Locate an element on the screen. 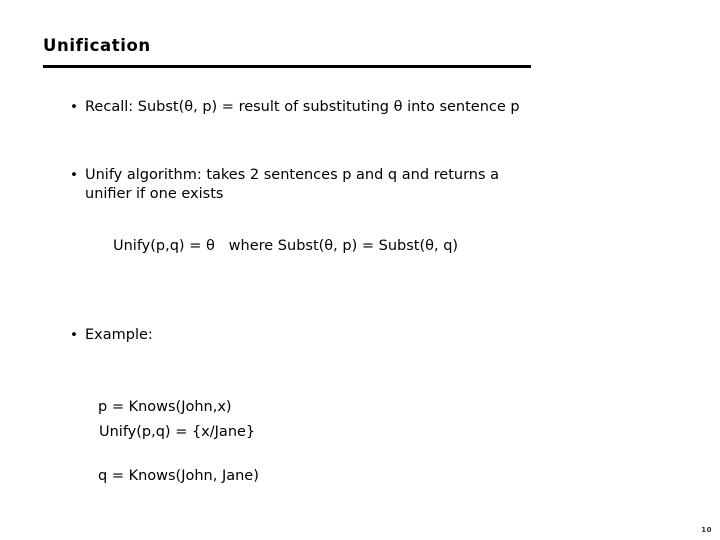  page-title: Unification is located at coordinates (97, 45).